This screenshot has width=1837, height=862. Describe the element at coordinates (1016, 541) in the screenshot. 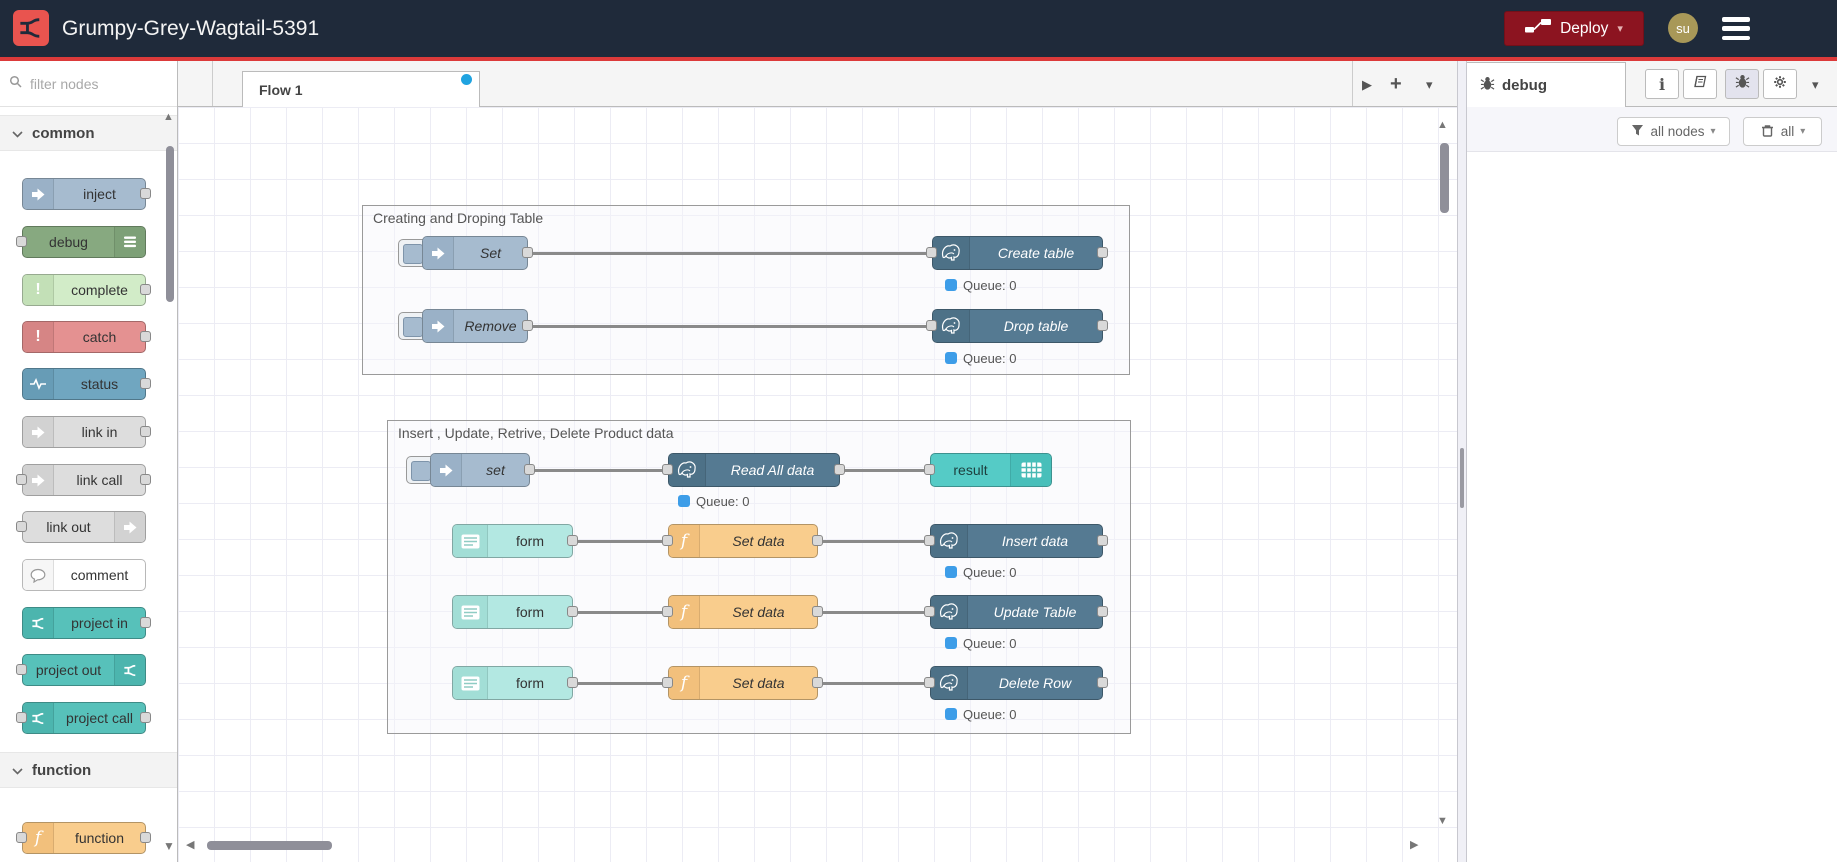

I see `node-insert-data: Insert data` at that location.